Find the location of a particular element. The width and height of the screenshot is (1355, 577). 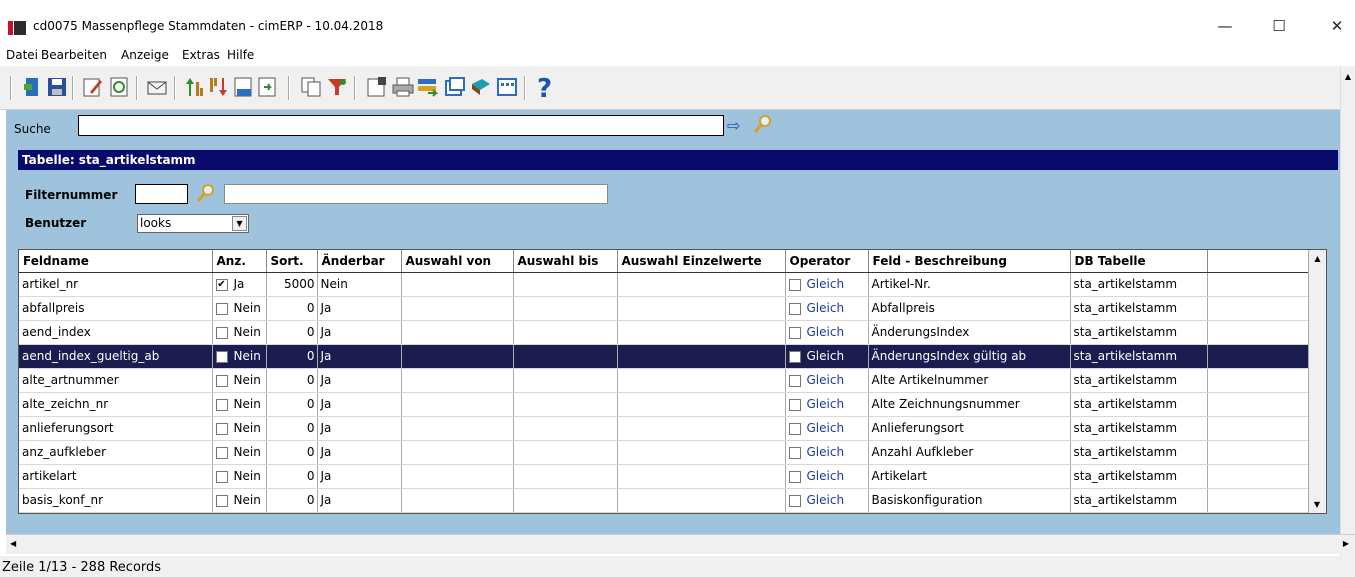

filter-number-input is located at coordinates (161, 194).